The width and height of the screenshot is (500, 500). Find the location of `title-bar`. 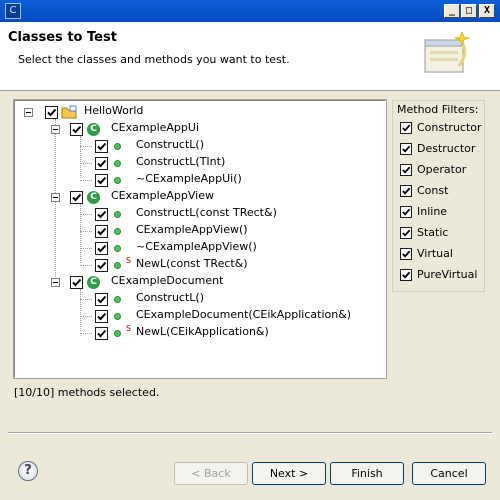

title-bar is located at coordinates (250, 11).